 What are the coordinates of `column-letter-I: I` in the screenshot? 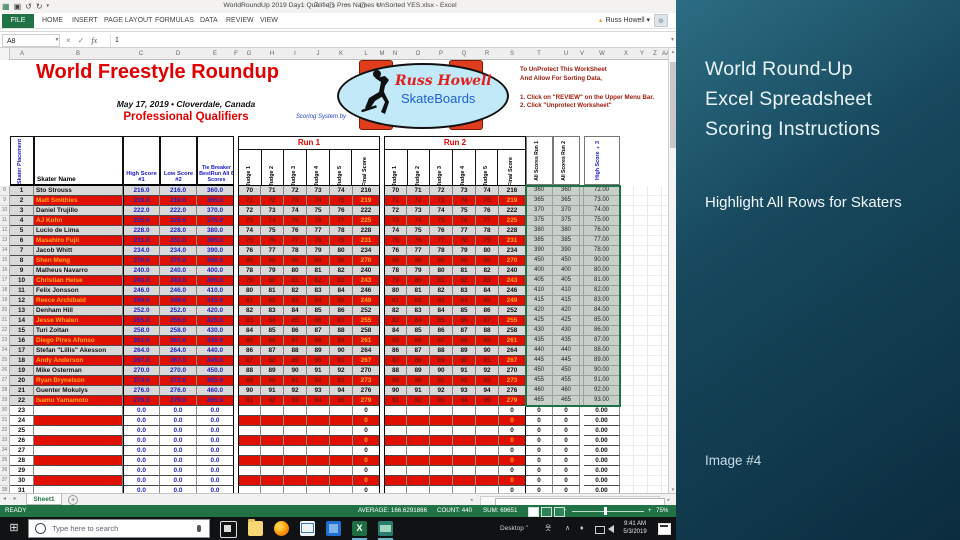 It's located at (295, 54).